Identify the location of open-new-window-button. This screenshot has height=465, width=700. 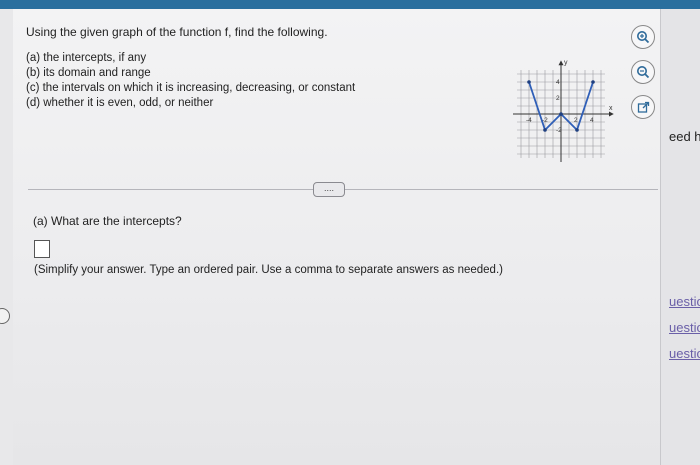
(643, 107).